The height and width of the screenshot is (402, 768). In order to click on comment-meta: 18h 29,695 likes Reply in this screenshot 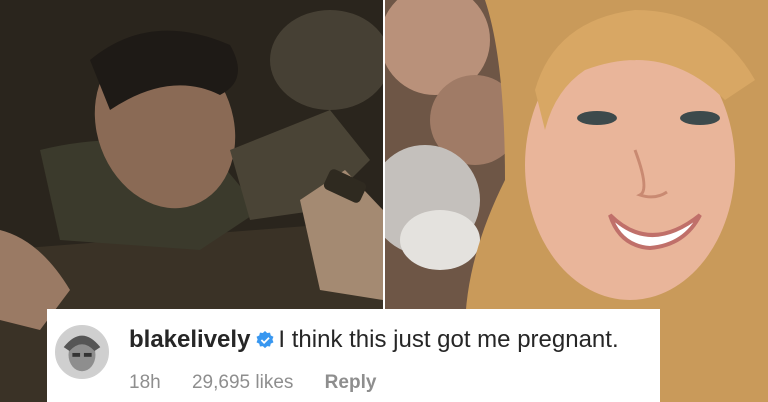, I will do `click(265, 383)`.